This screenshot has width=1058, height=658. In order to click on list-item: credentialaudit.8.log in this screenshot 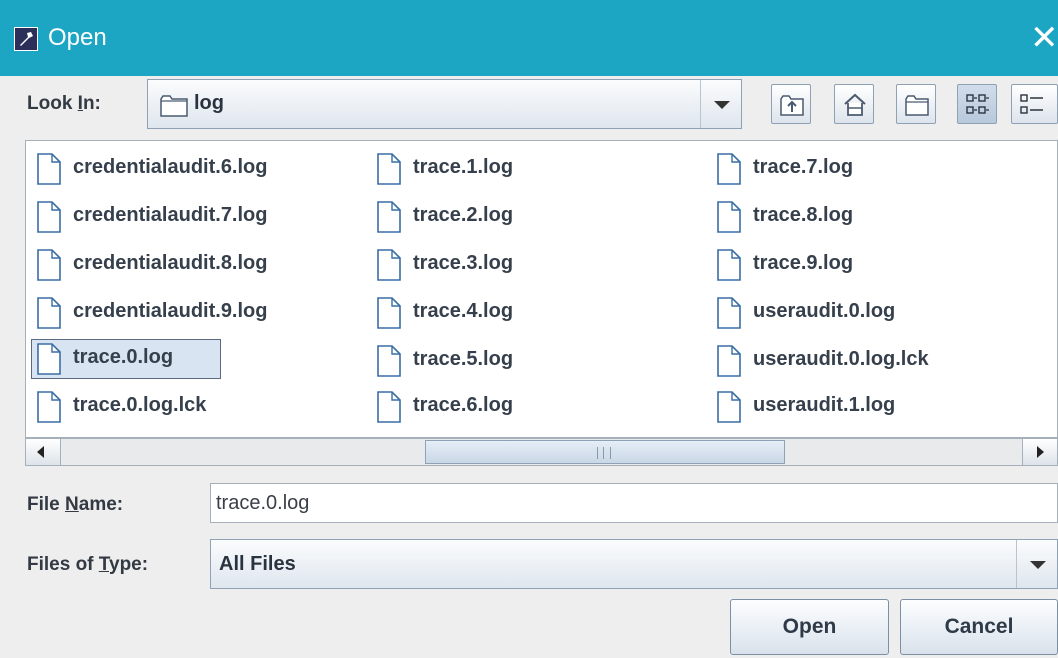, I will do `click(194, 265)`.